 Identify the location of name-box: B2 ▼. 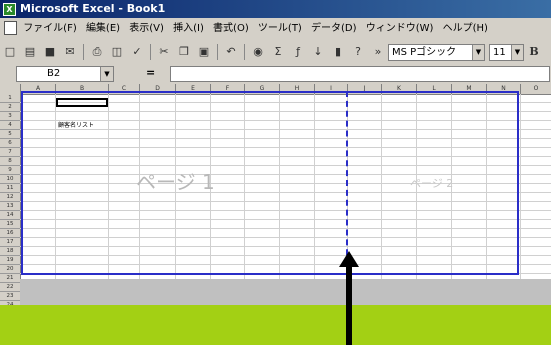
(65, 74).